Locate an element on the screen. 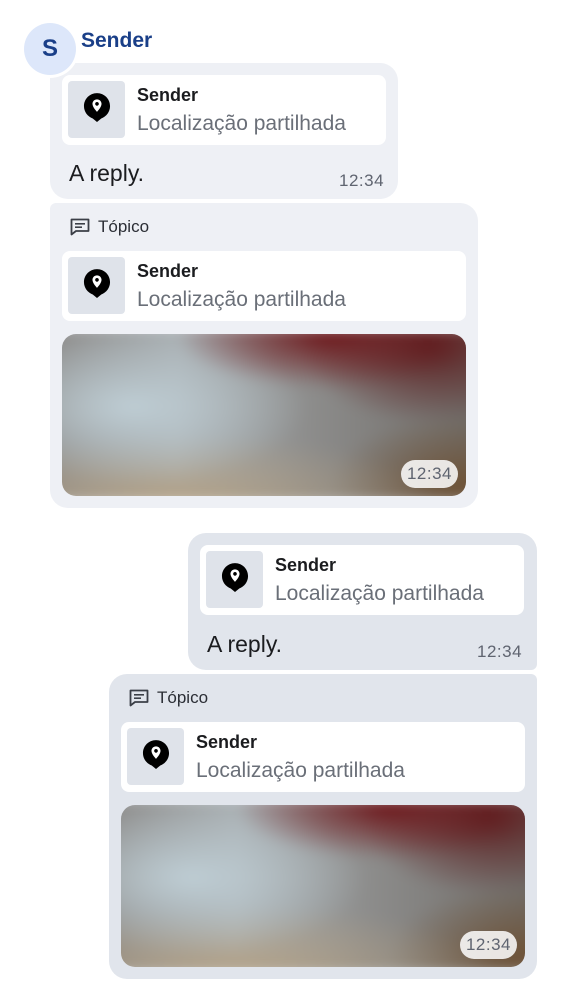  avatar: S is located at coordinates (50, 49).